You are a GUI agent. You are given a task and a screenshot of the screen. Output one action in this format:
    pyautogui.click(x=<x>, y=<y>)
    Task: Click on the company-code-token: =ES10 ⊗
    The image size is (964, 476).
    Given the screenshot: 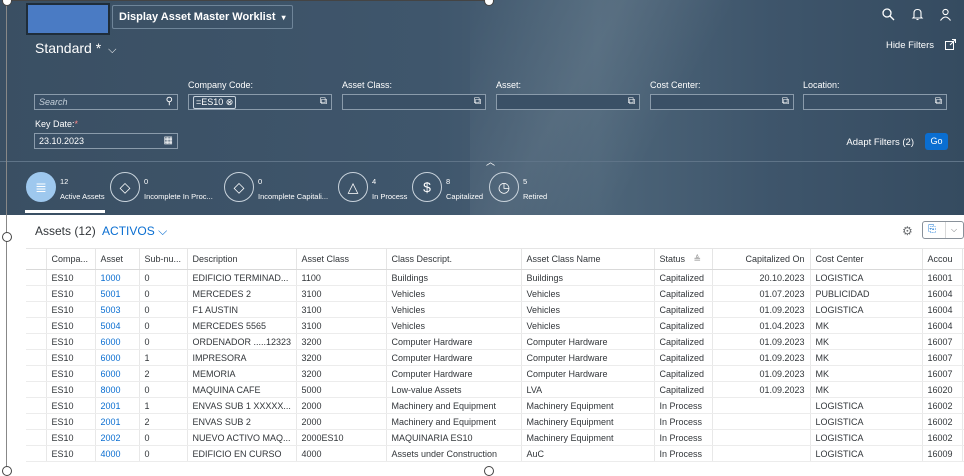 What is the action you would take?
    pyautogui.click(x=215, y=102)
    